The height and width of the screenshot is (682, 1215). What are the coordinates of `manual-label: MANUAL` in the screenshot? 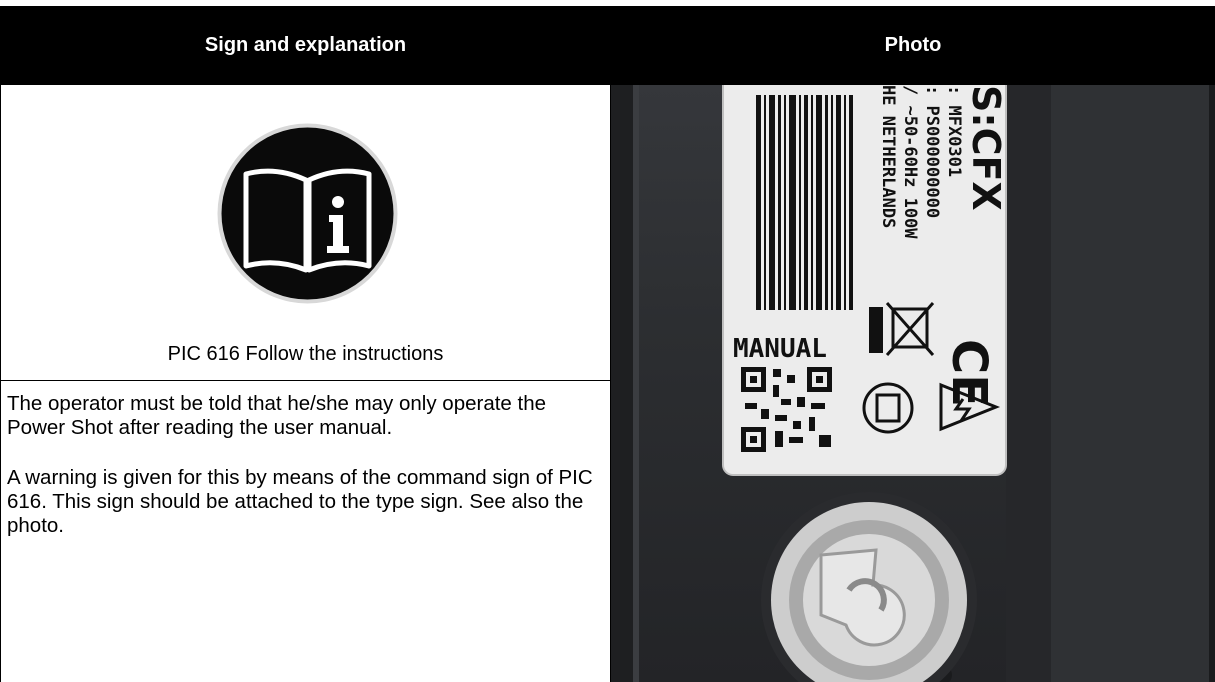 It's located at (780, 349).